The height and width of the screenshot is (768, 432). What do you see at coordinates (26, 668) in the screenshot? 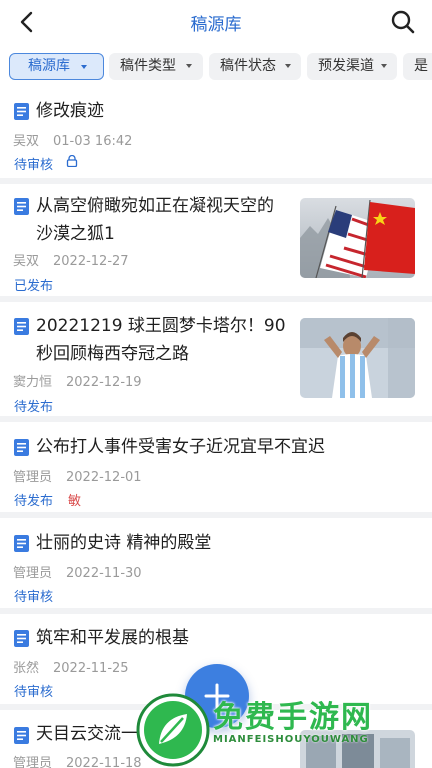
I see `item-author: 张然` at bounding box center [26, 668].